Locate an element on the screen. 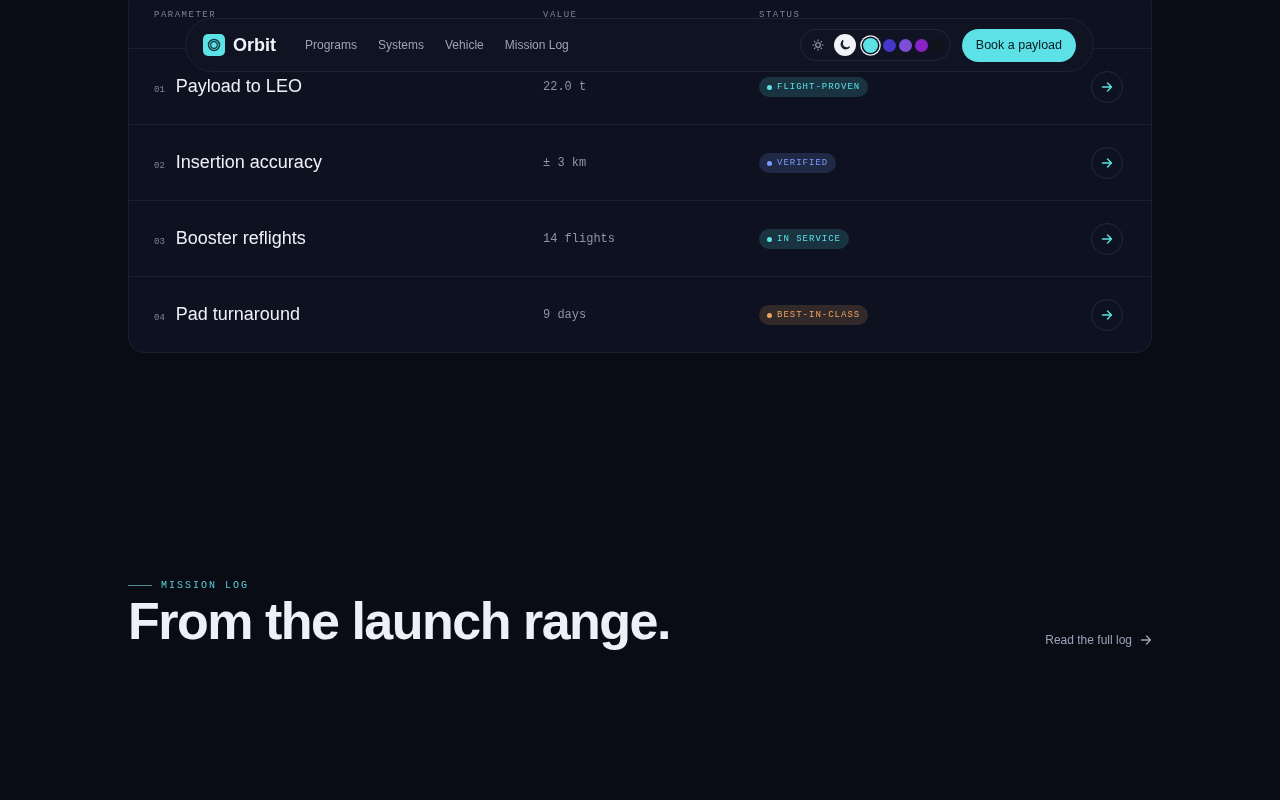 This screenshot has width=1280, height=800. row-number: 03 is located at coordinates (159, 242).